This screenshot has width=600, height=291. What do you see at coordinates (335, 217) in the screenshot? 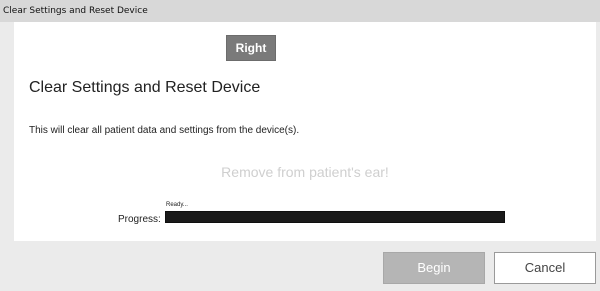
I see `progress-bar` at bounding box center [335, 217].